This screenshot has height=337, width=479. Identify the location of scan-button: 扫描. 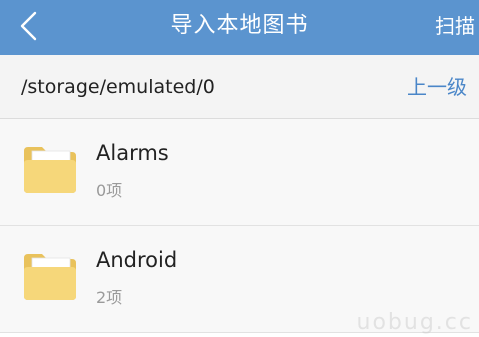
(455, 27).